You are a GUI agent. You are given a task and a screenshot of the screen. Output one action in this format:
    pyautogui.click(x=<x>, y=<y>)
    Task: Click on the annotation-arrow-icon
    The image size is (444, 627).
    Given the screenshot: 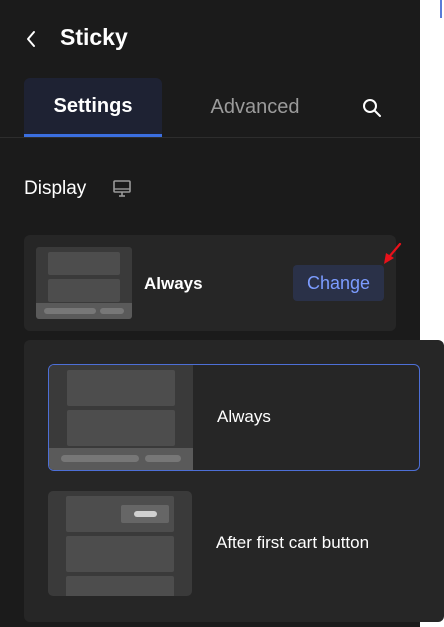 What is the action you would take?
    pyautogui.click(x=393, y=253)
    